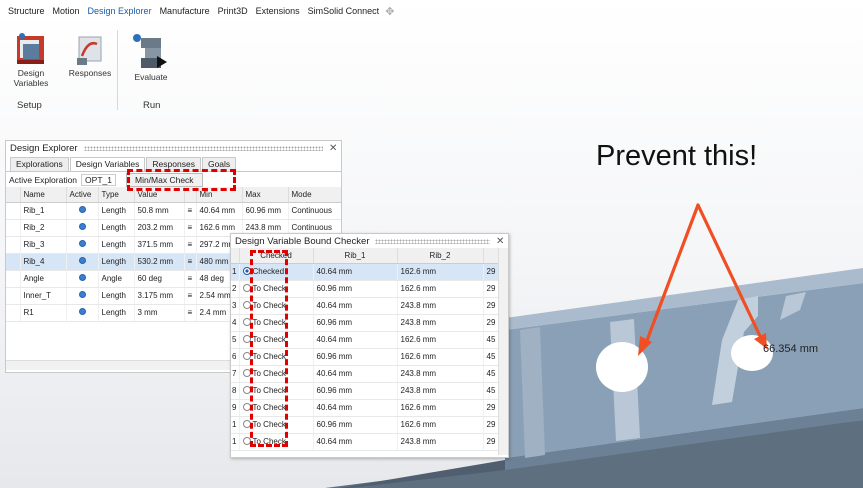 This screenshot has width=863, height=488. I want to click on vertical-scrollbar, so click(503, 351).